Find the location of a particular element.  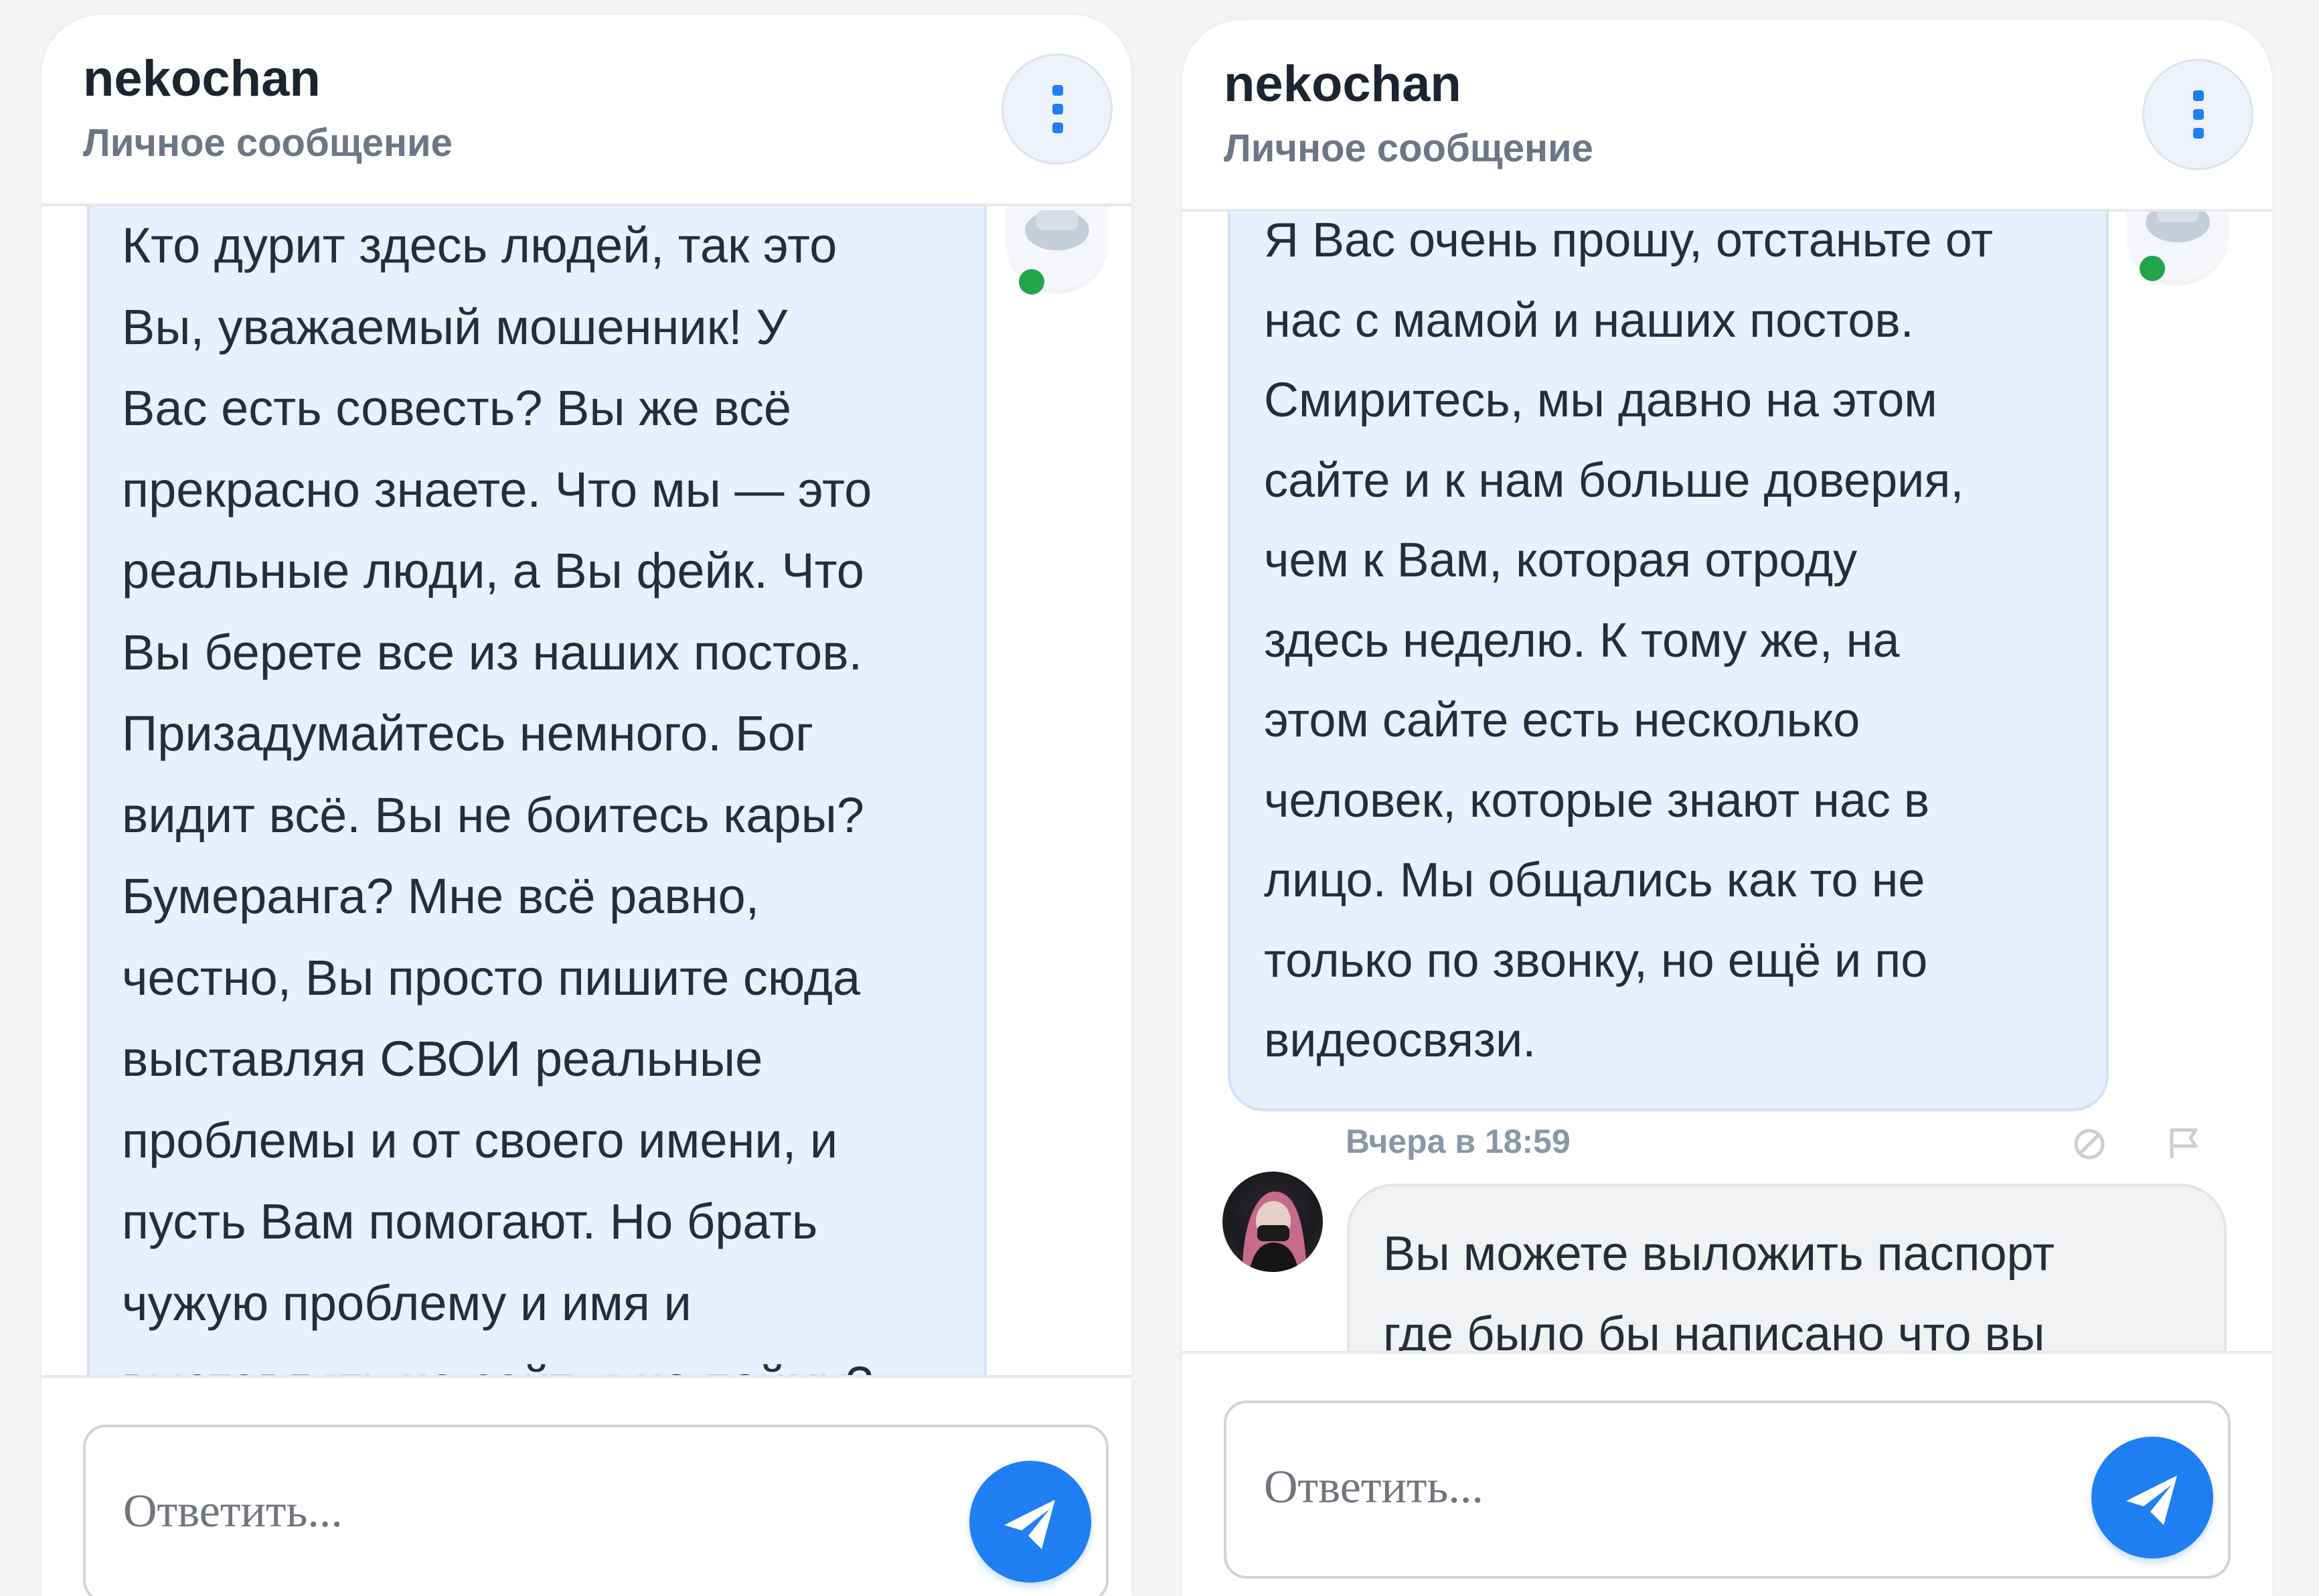

message-line: Призадумайтесь немного. Бог is located at coordinates (468, 733).